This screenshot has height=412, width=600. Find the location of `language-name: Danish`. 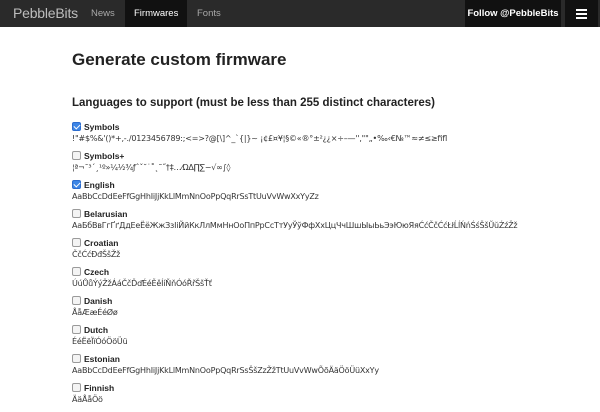

language-name: Danish is located at coordinates (98, 301).